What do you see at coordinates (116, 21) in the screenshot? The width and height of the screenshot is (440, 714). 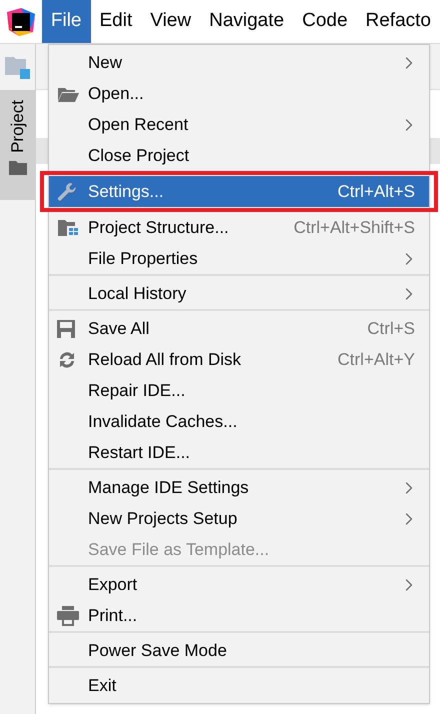 I see `menu-bar-item: Edit` at bounding box center [116, 21].